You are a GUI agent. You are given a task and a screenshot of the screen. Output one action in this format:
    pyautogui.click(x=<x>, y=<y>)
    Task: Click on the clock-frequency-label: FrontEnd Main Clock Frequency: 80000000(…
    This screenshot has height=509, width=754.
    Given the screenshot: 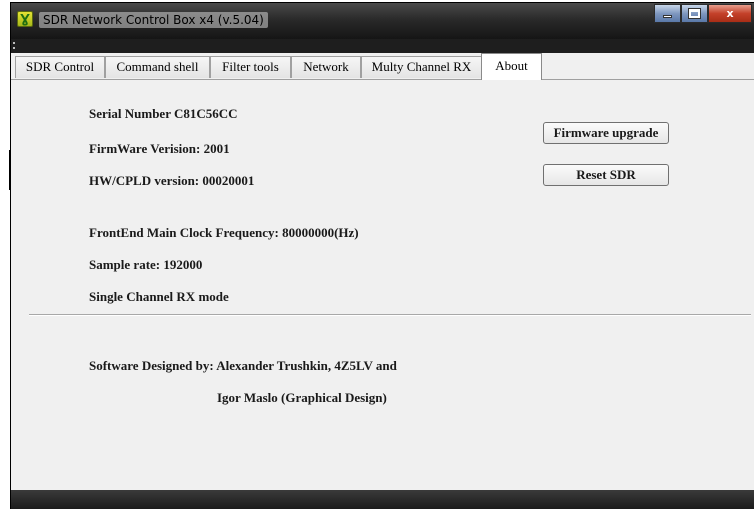 What is the action you would take?
    pyautogui.click(x=224, y=232)
    